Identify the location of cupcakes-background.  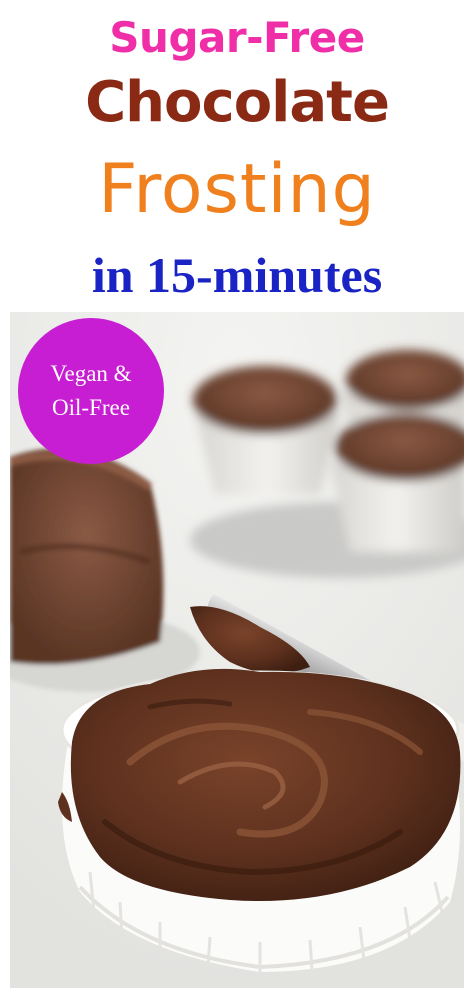
(327, 464).